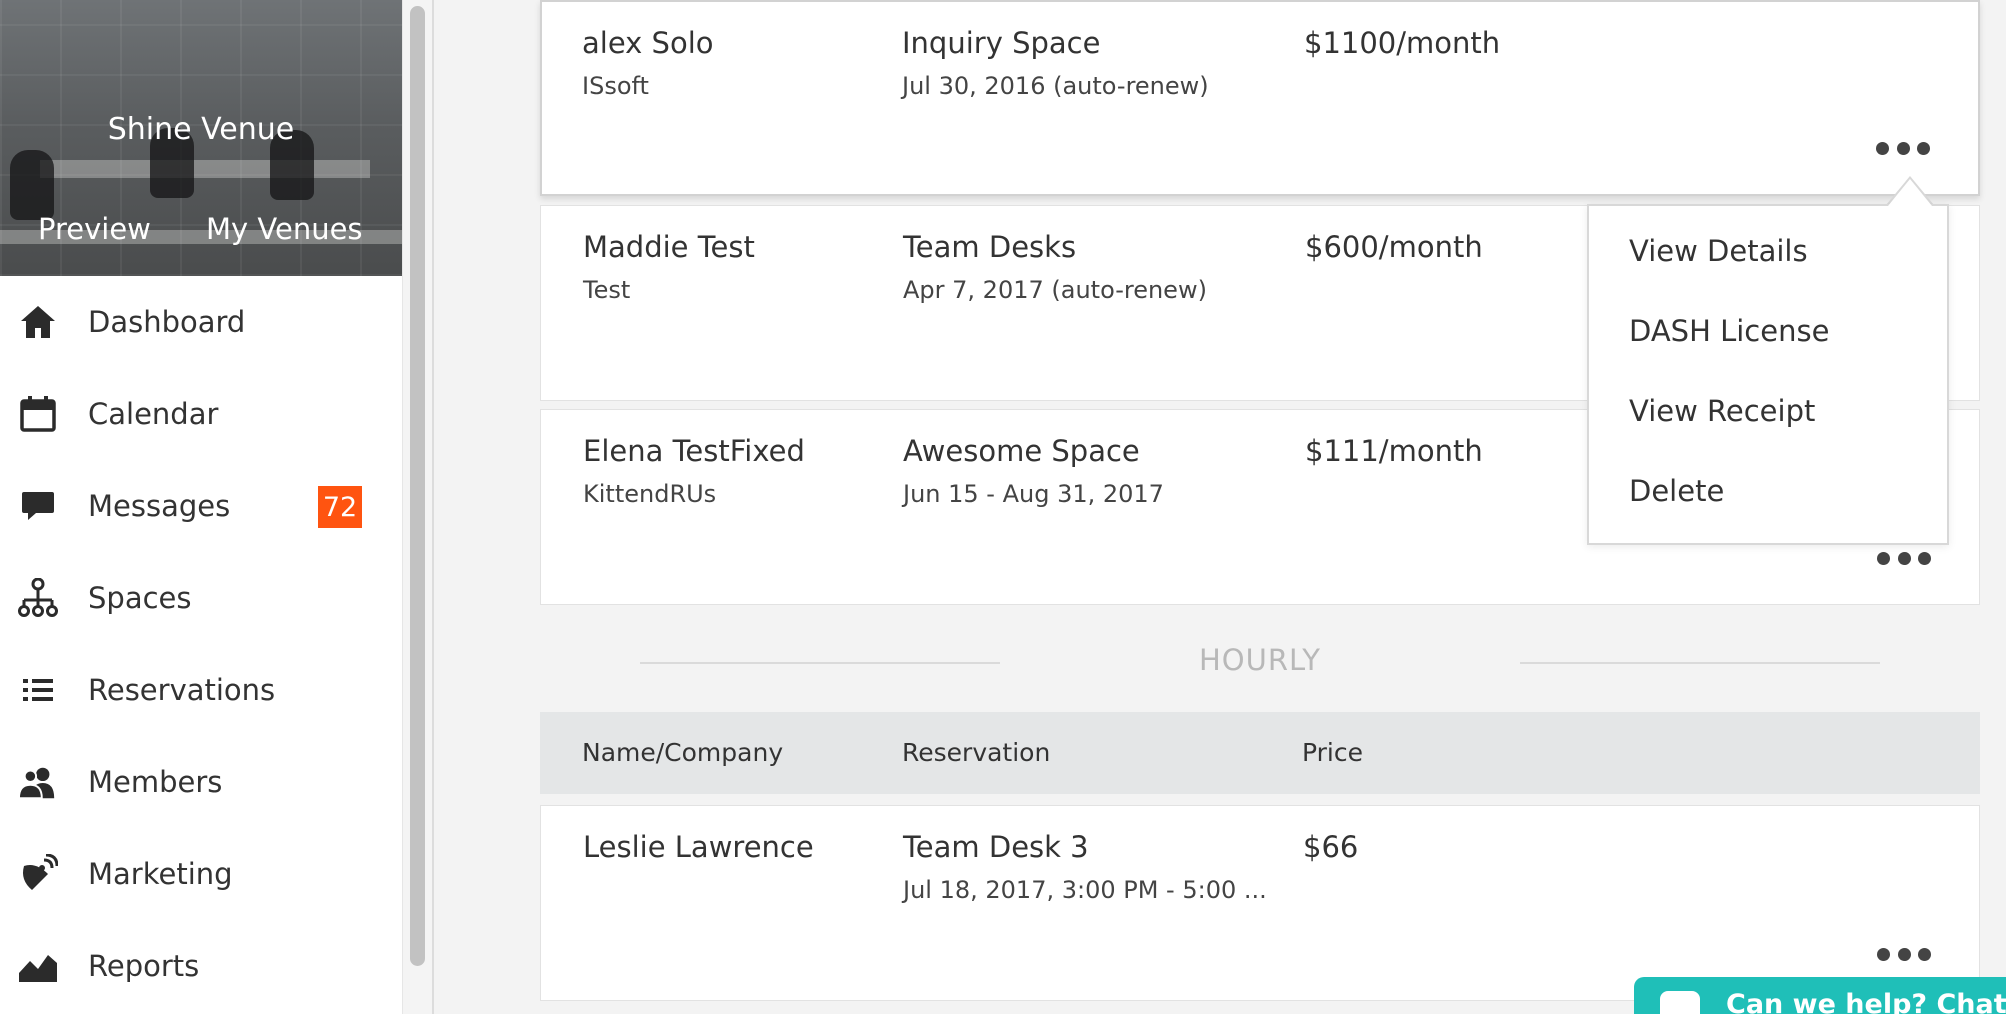 This screenshot has width=2006, height=1014. What do you see at coordinates (1680, 1002) in the screenshot?
I see `chat-bubble-icon` at bounding box center [1680, 1002].